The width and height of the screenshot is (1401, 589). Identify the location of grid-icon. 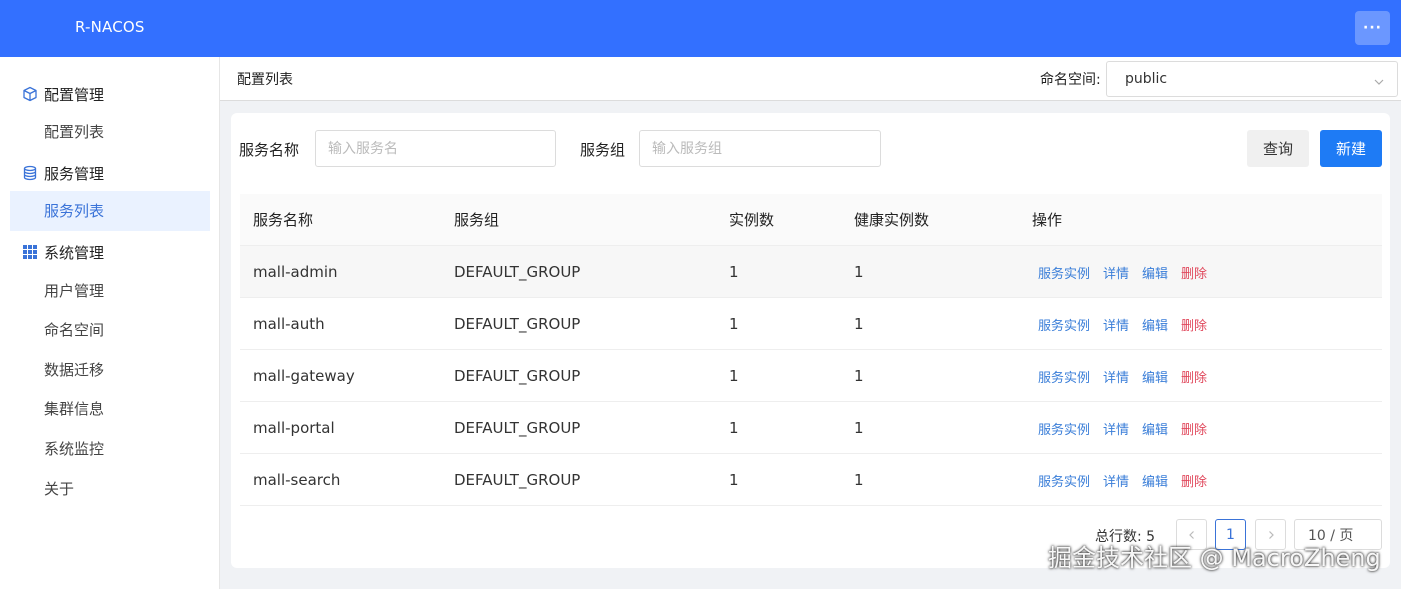
(30, 252).